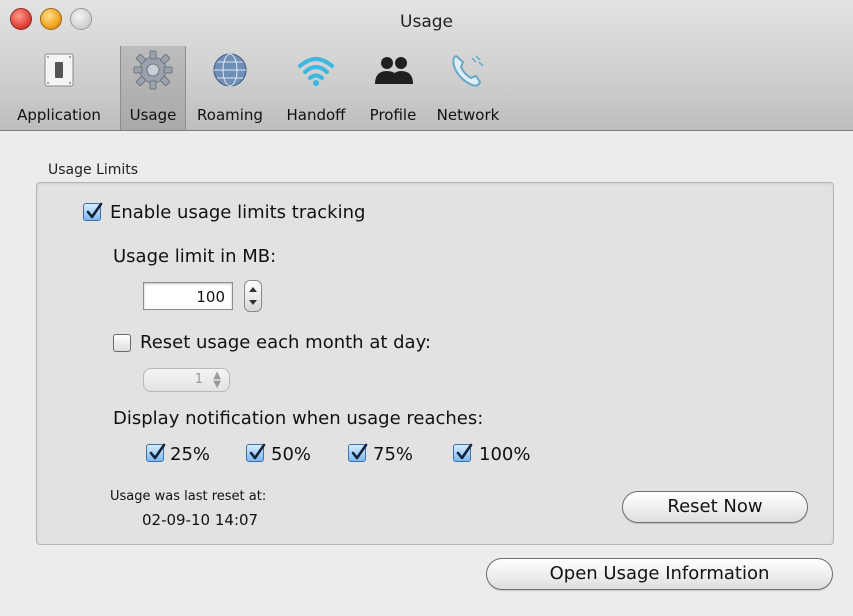 Image resolution: width=853 pixels, height=616 pixels. I want to click on threshold-25-checkbox, so click(156, 452).